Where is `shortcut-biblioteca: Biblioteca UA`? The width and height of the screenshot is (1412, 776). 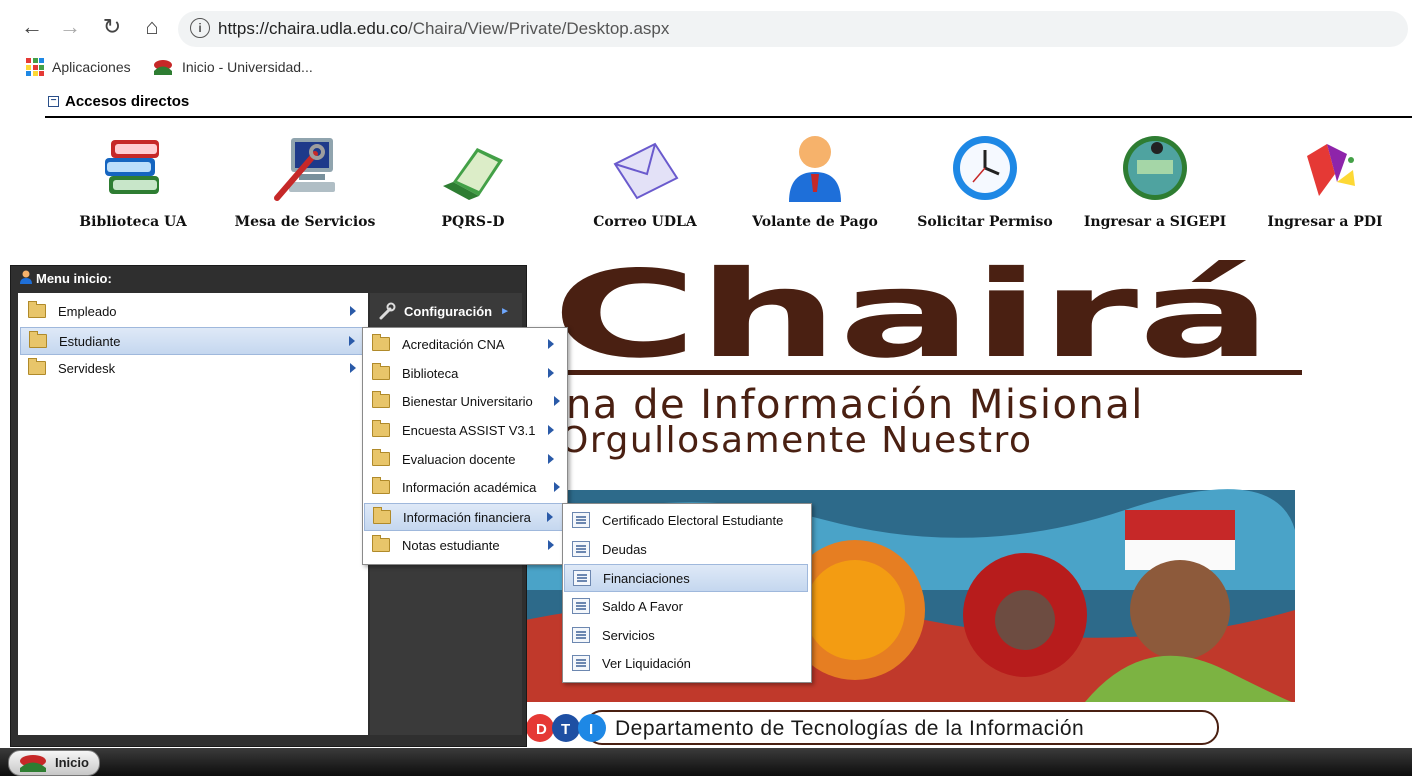 shortcut-biblioteca: Biblioteca UA is located at coordinates (133, 180).